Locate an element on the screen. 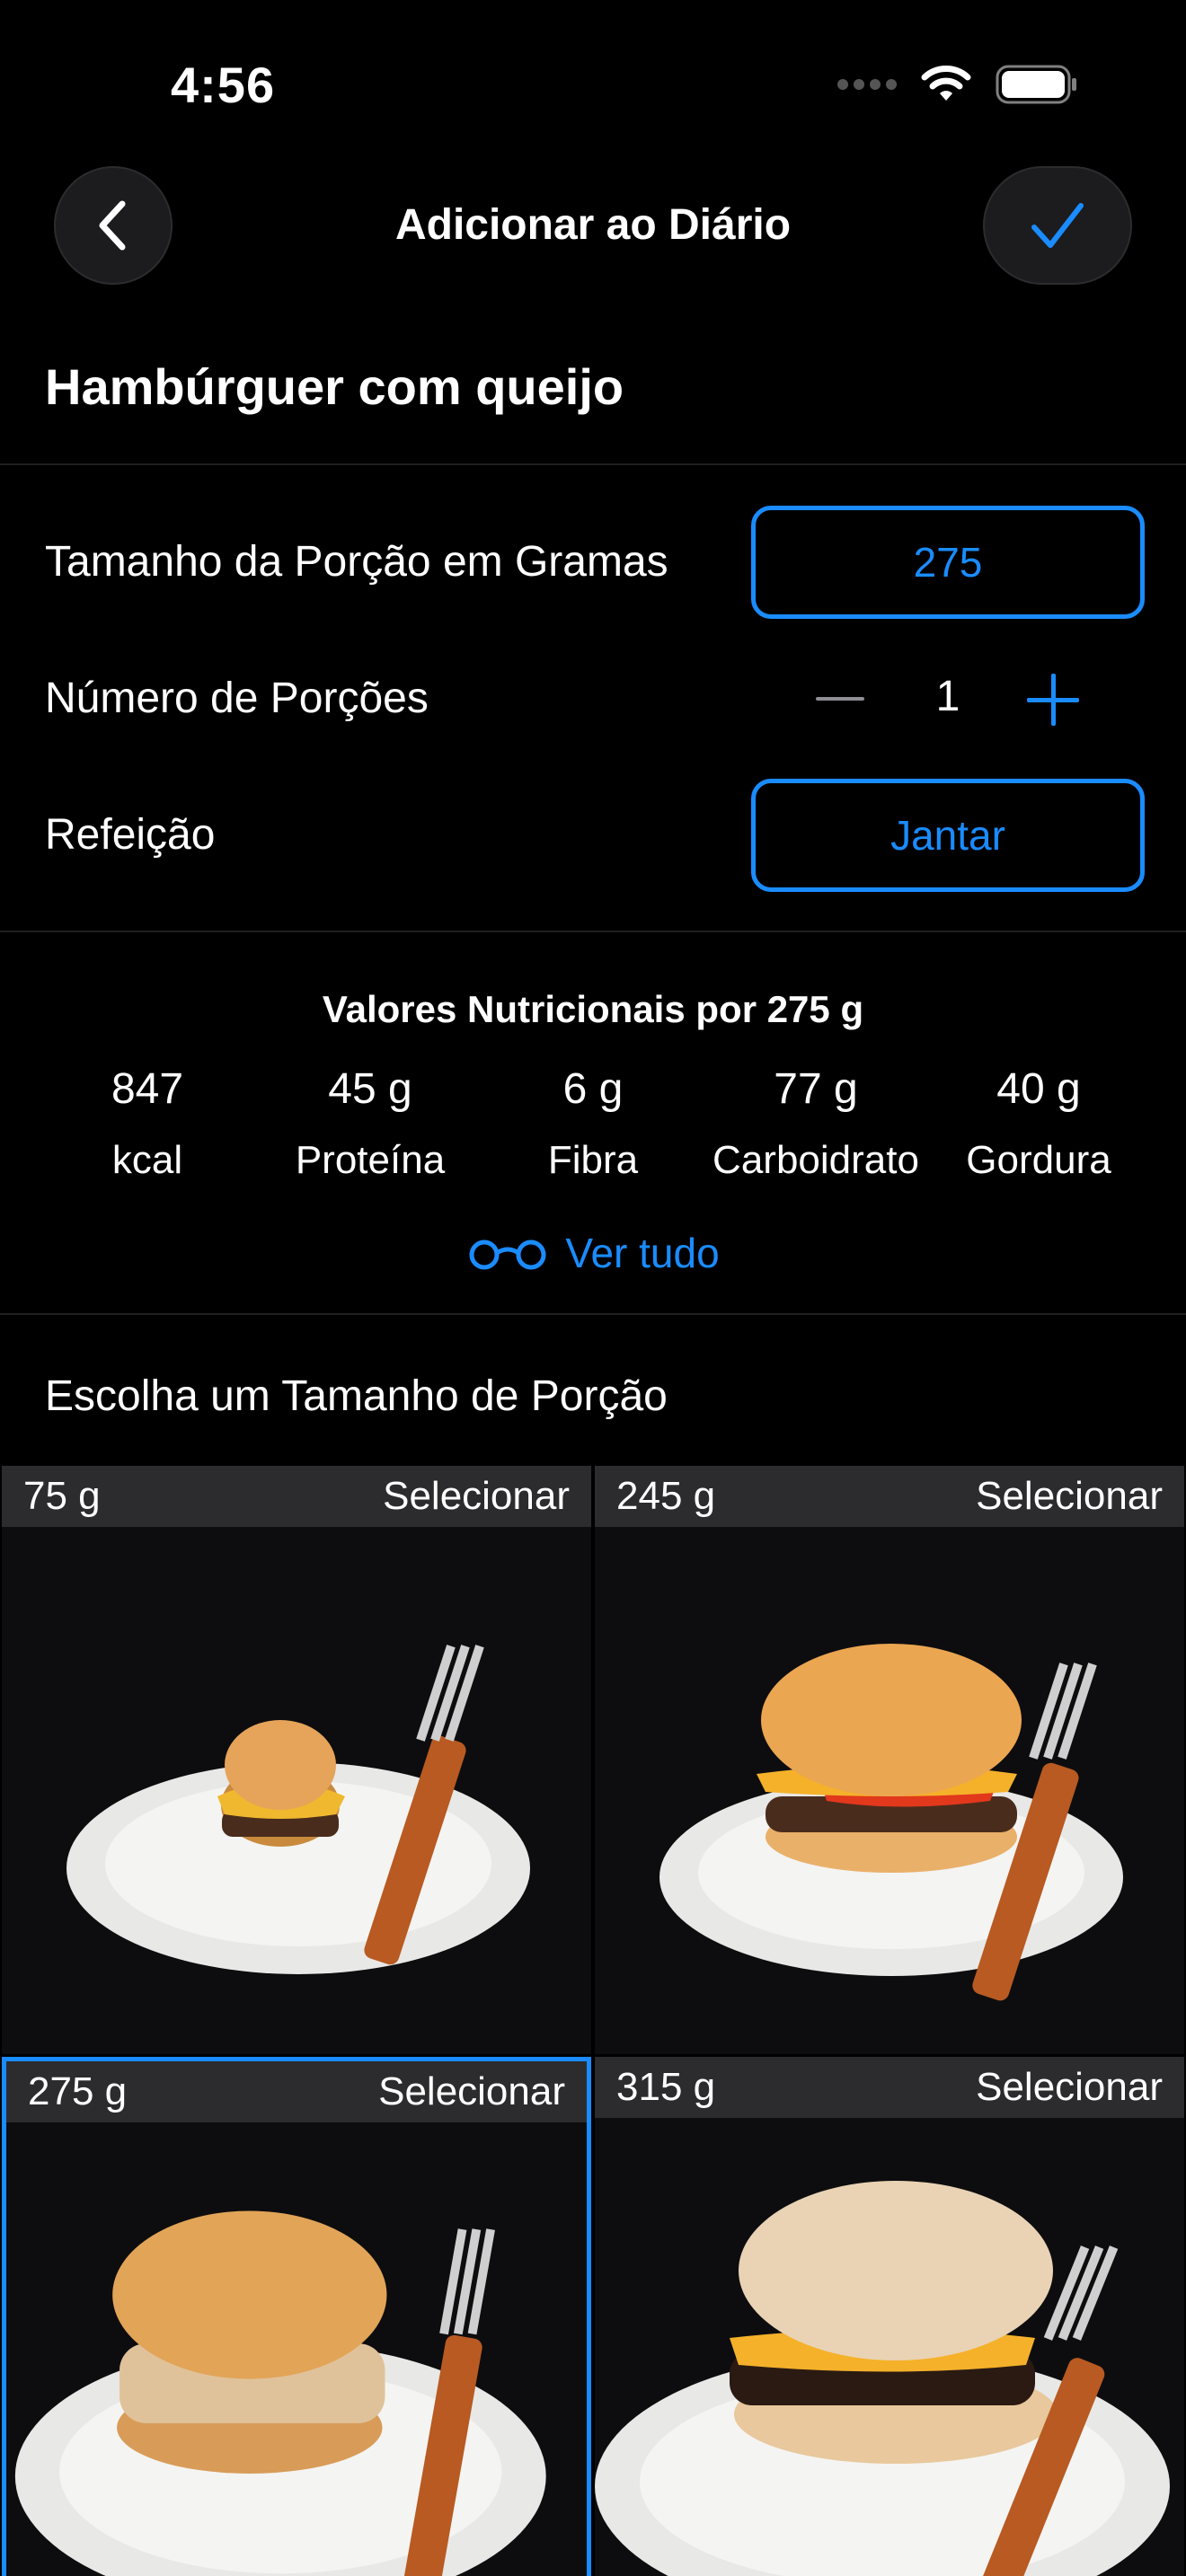  portion-grams: 75 g is located at coordinates (62, 1496).